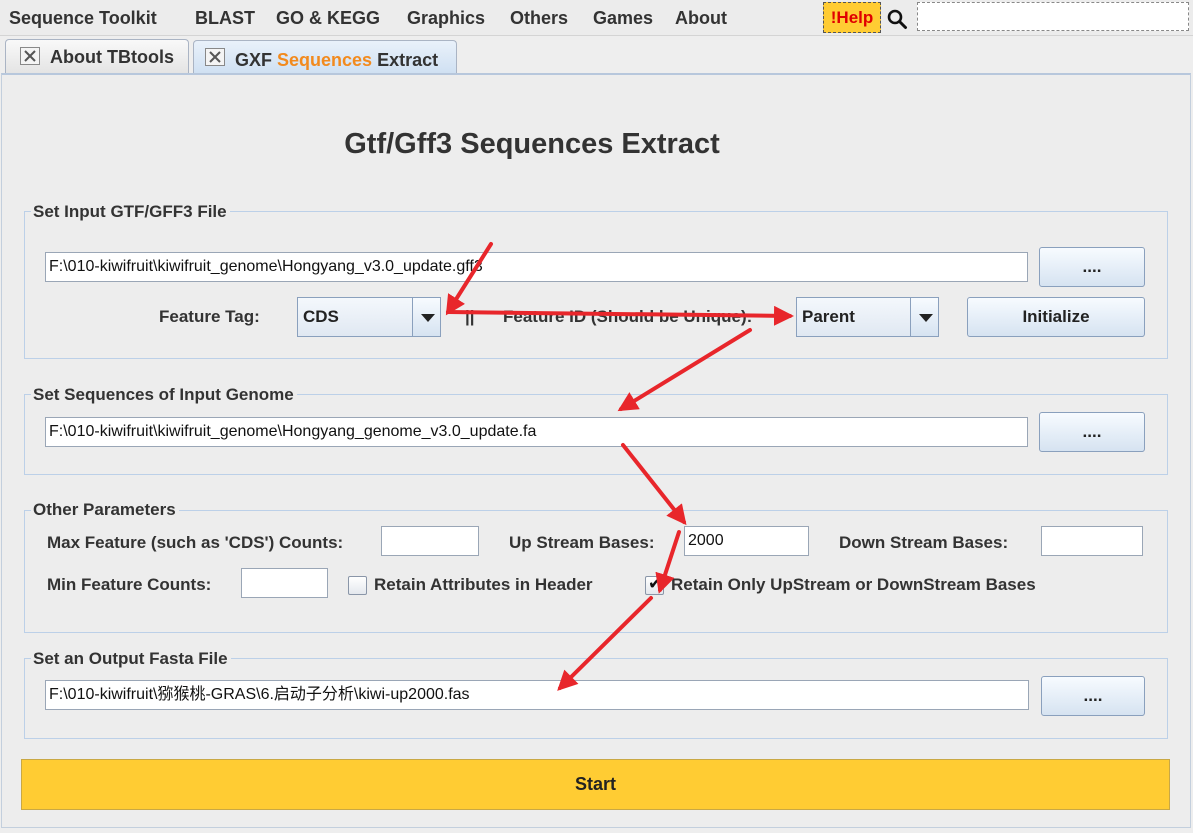 The width and height of the screenshot is (1193, 833). I want to click on tab-about-tbtools: About TBtools, so click(97, 56).